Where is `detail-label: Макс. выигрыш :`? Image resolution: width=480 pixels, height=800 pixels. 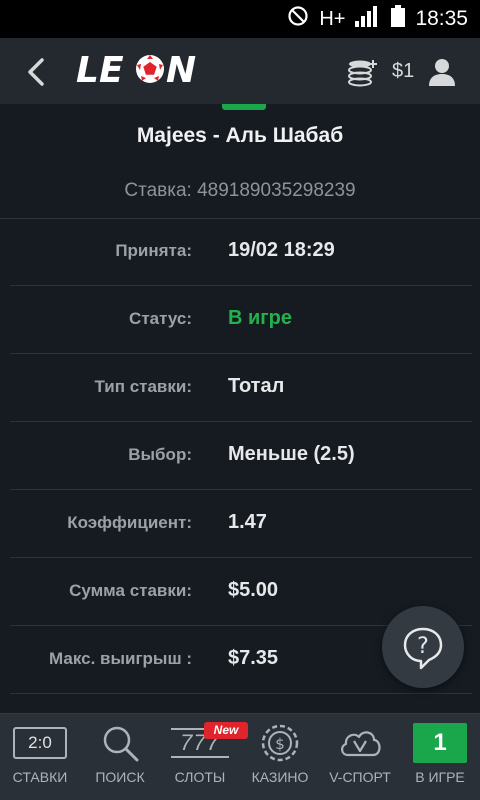 detail-label: Макс. выигрыш : is located at coordinates (120, 658).